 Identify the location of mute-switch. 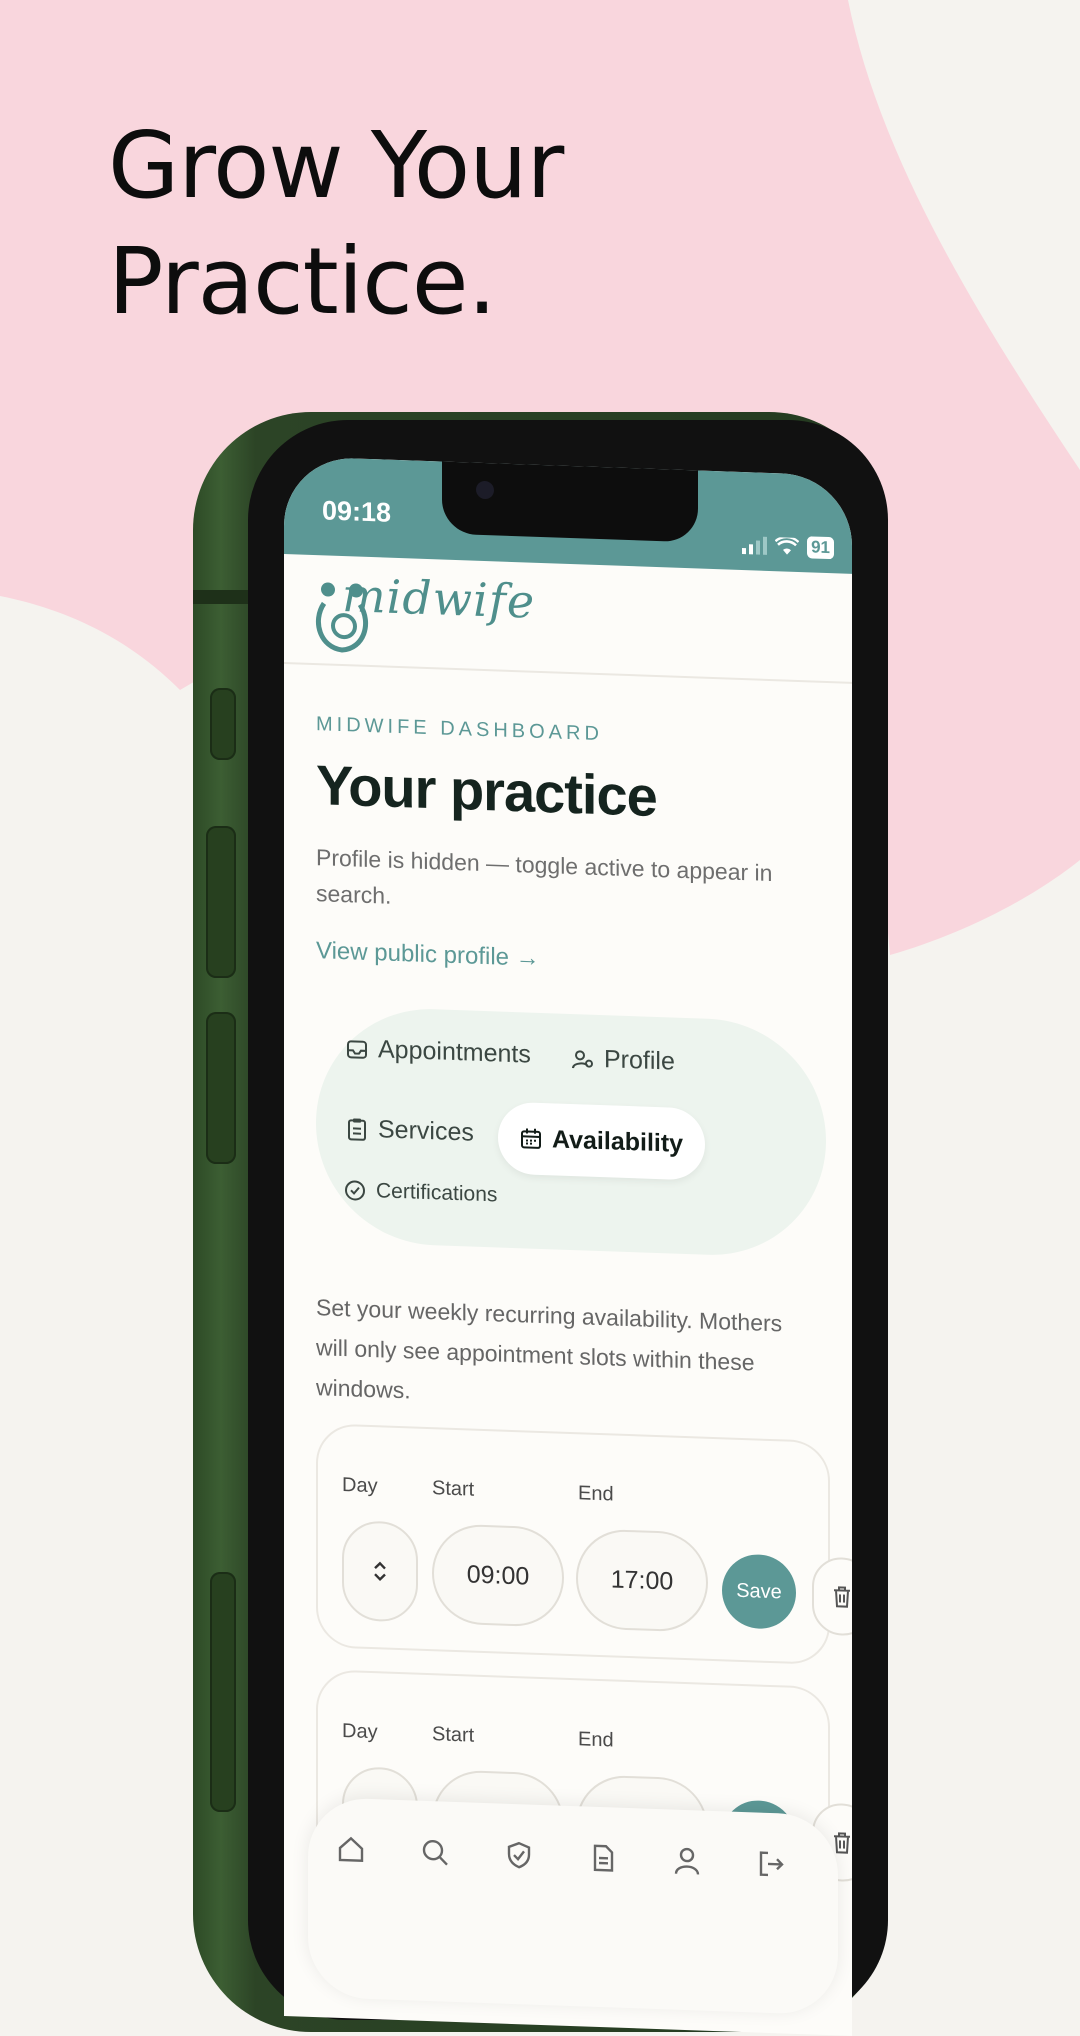
(223, 724).